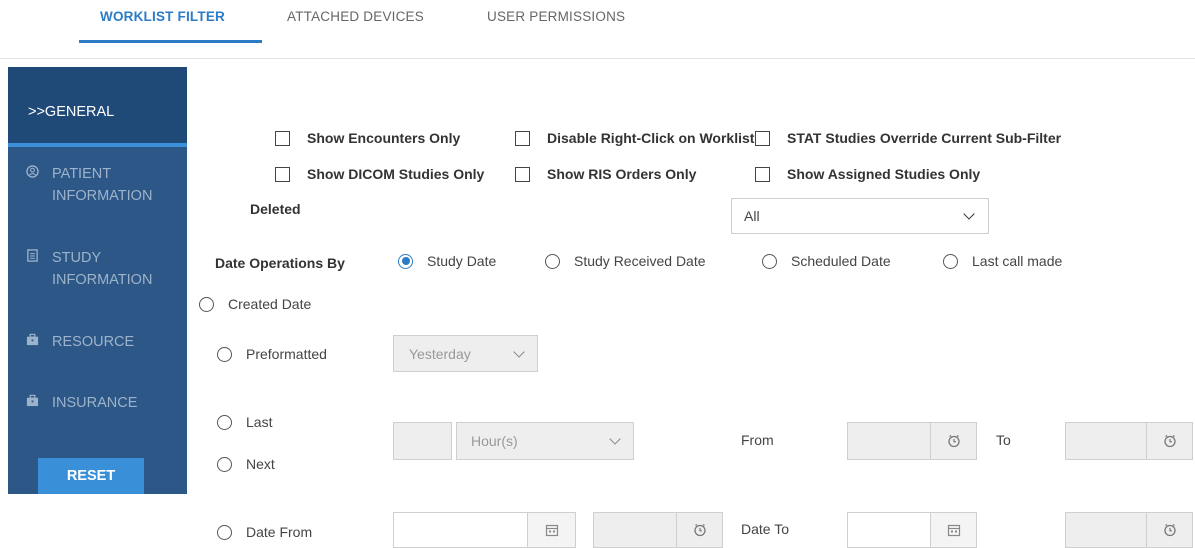 This screenshot has width=1195, height=548. I want to click on checkbox-label: Show RIS Orders Only, so click(622, 174).